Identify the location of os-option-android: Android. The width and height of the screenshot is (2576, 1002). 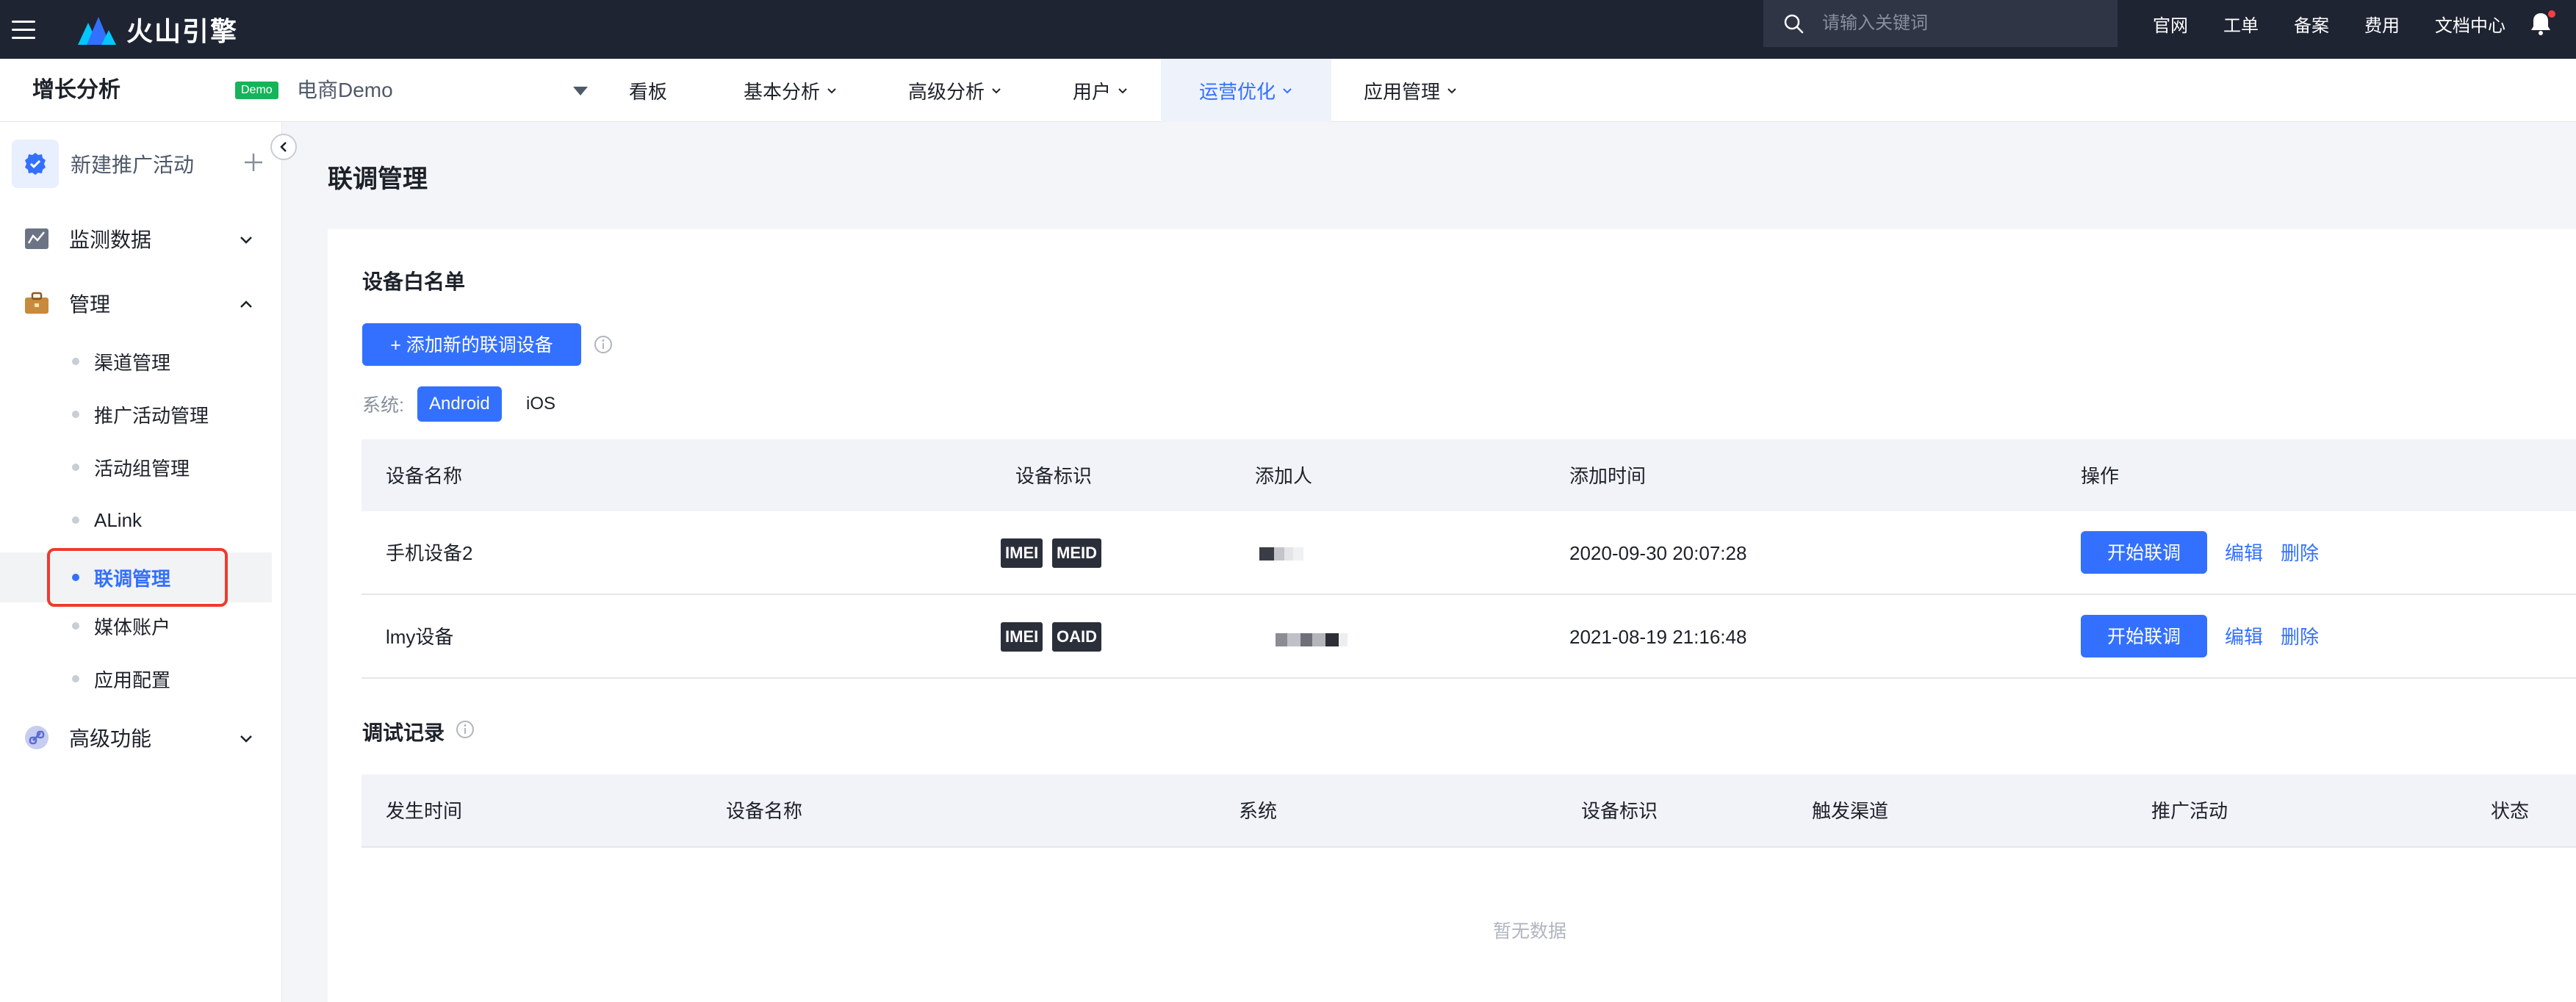
(459, 404).